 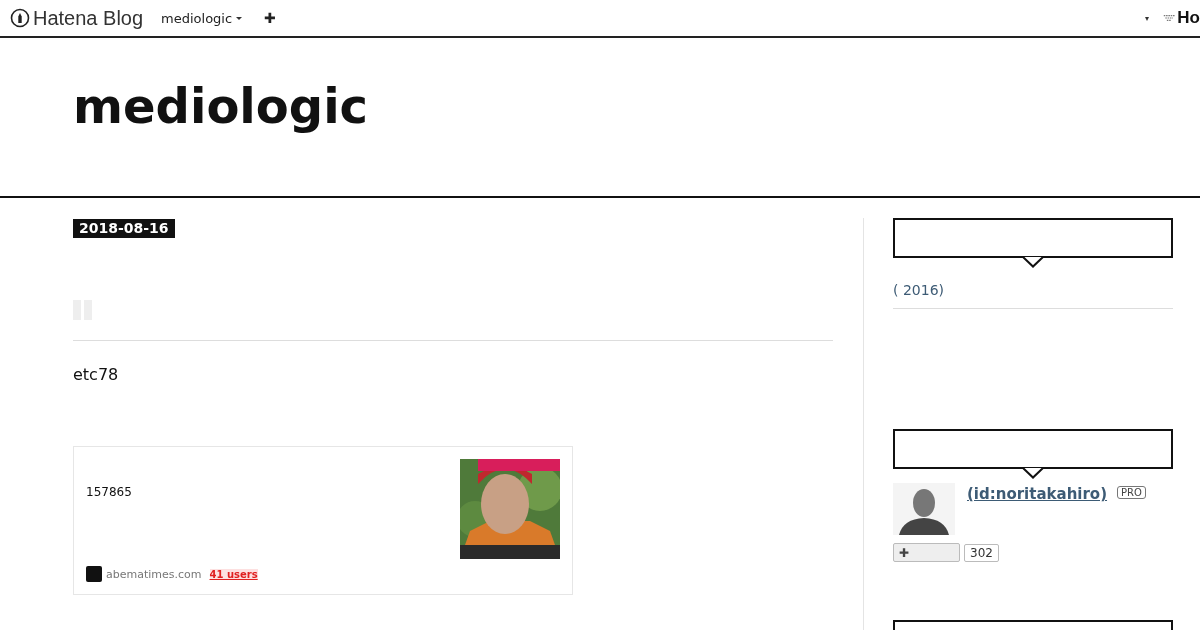 I want to click on caret-icon, so click(x=239, y=18).